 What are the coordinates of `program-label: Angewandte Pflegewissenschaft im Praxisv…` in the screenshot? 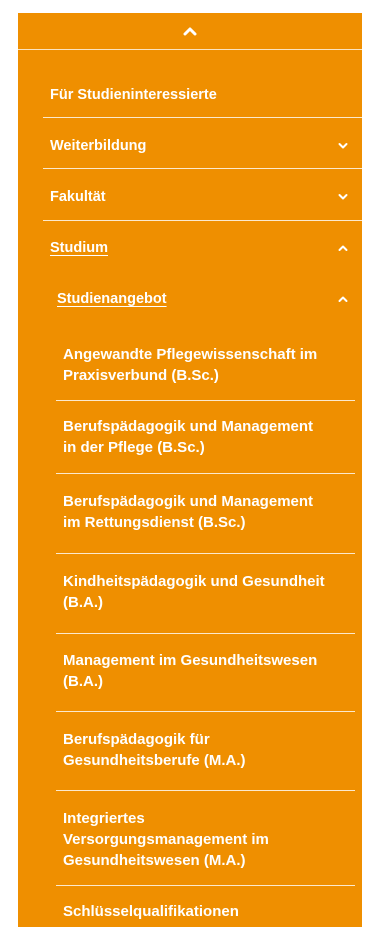 It's located at (190, 365).